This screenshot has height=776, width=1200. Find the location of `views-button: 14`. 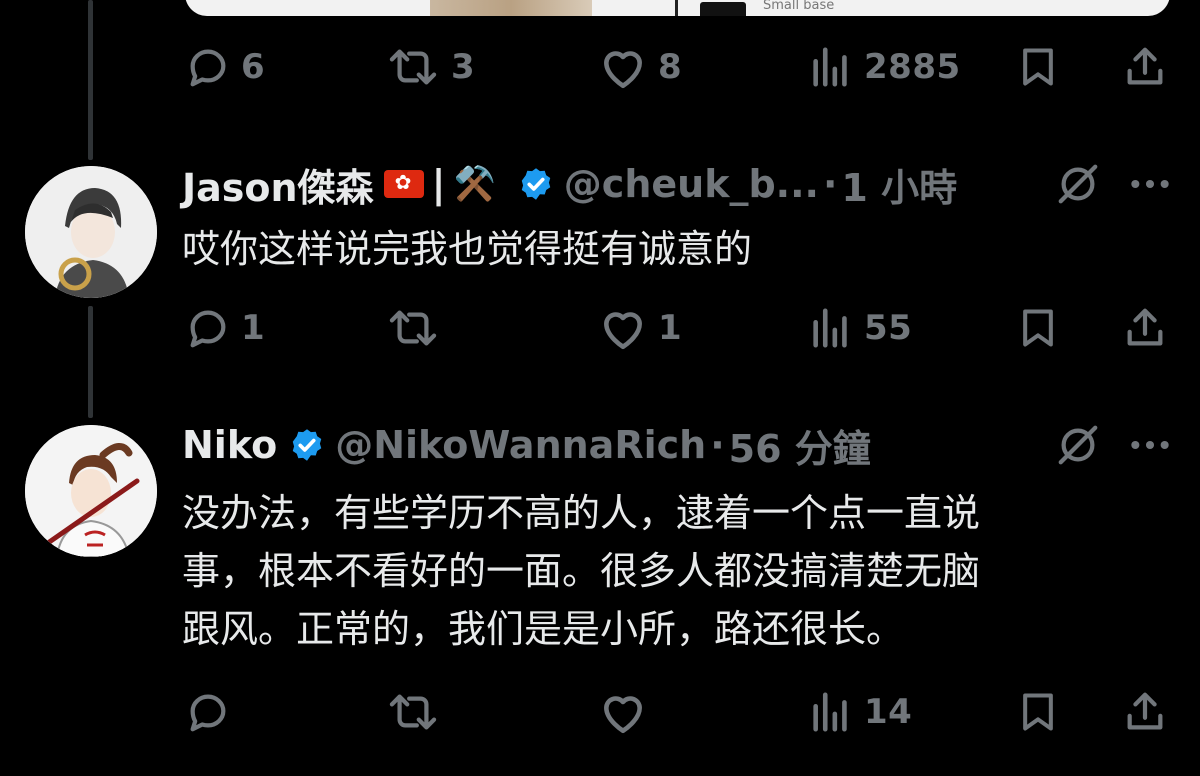

views-button: 14 is located at coordinates (860, 712).